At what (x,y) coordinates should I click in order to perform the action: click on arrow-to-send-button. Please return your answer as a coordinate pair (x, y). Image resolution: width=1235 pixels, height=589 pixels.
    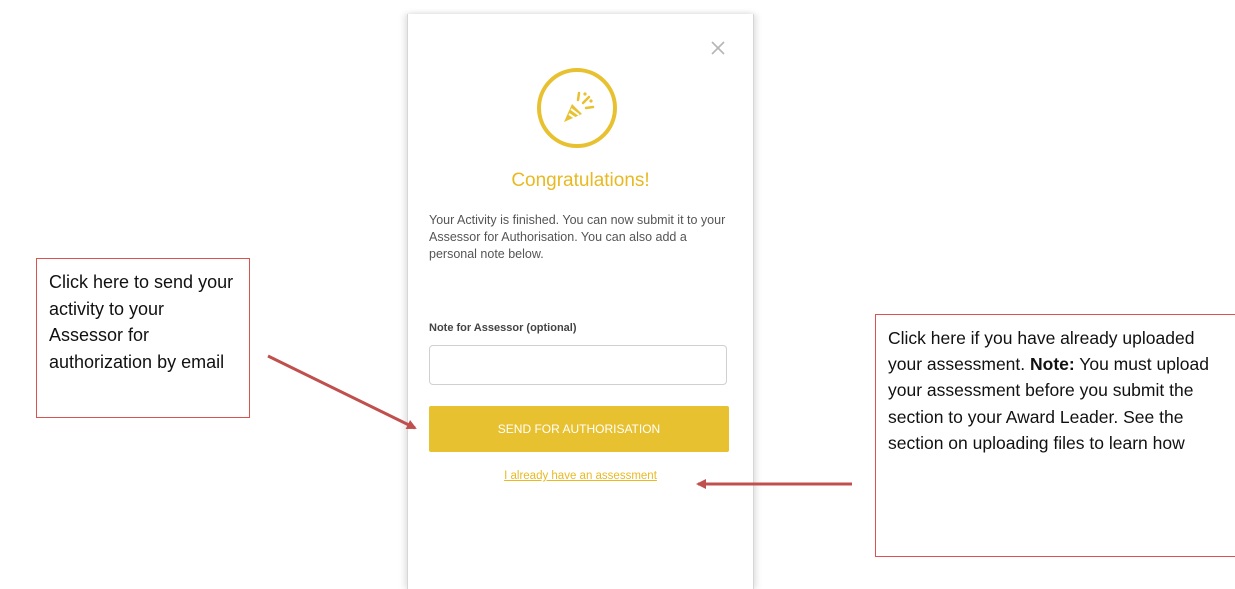
    Looking at the image, I should click on (342, 392).